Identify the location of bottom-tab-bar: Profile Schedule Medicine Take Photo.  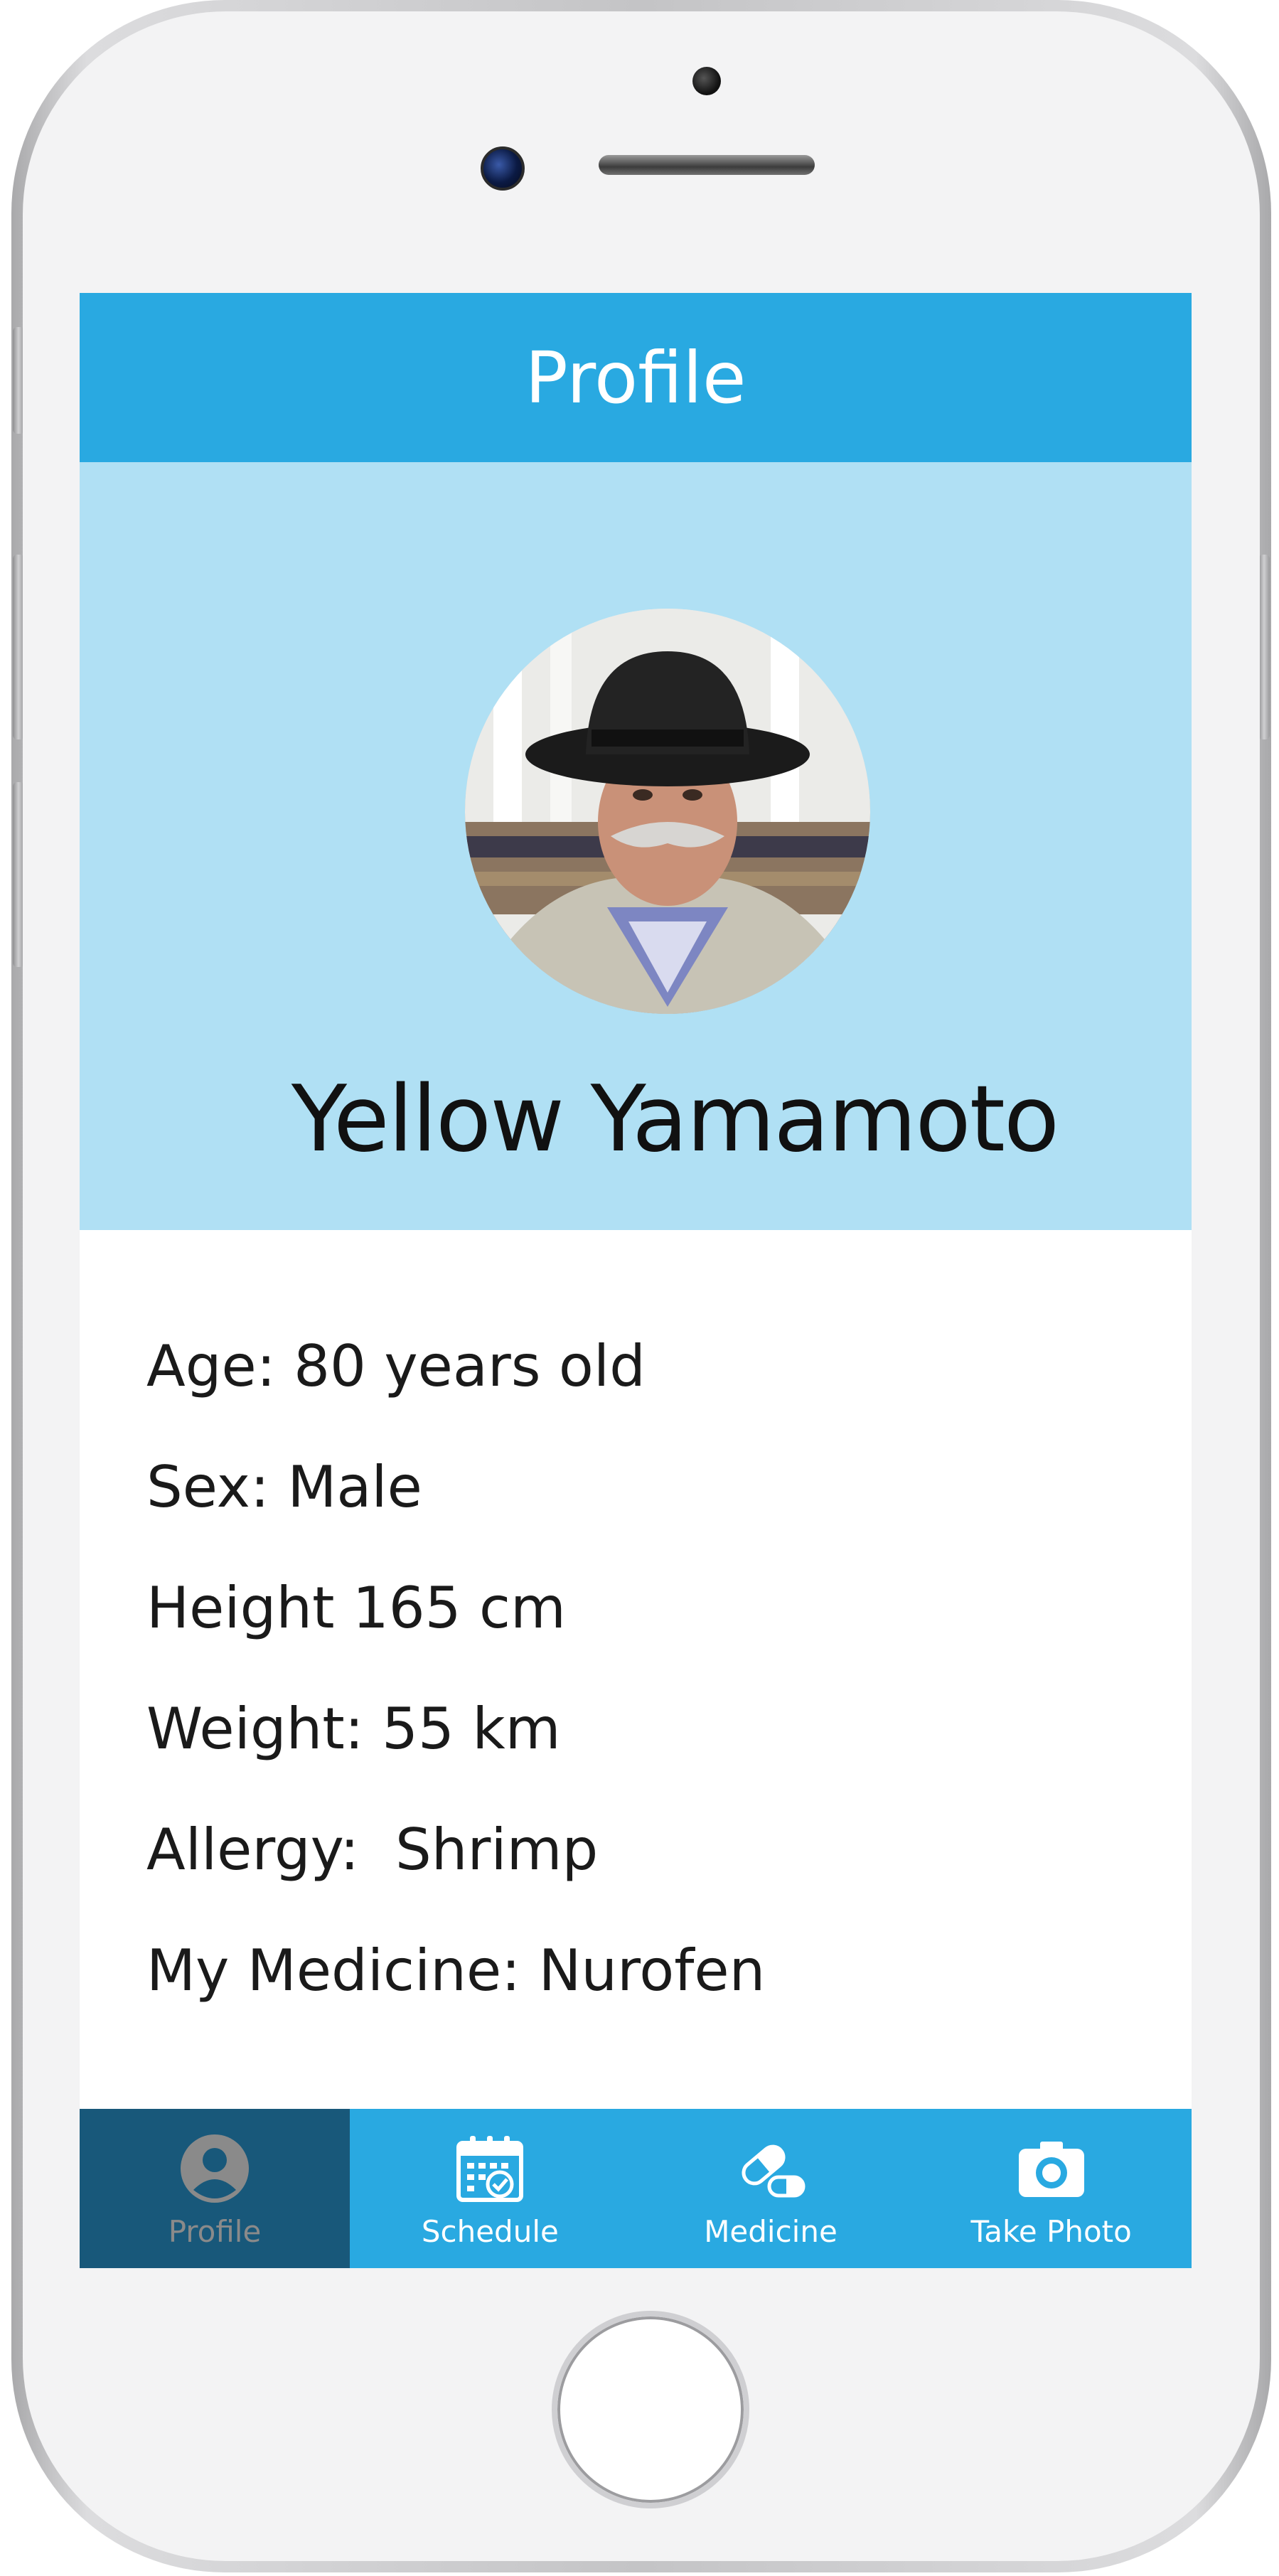
(636, 2188).